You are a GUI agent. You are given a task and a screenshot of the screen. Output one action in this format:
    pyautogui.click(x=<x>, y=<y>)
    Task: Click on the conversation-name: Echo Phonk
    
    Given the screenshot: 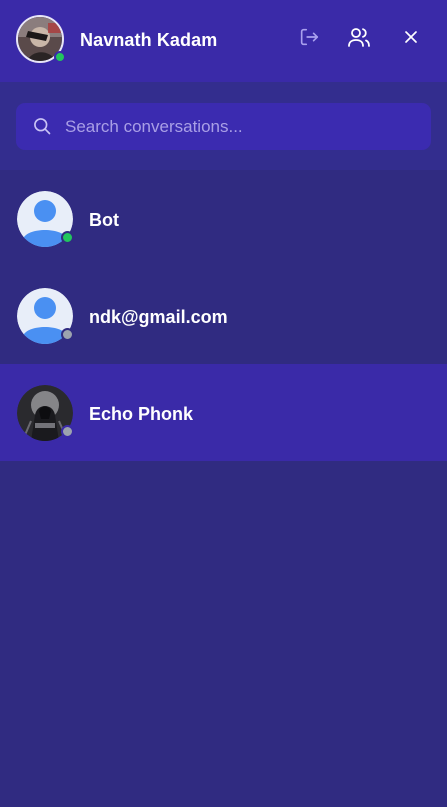 What is the action you would take?
    pyautogui.click(x=141, y=414)
    